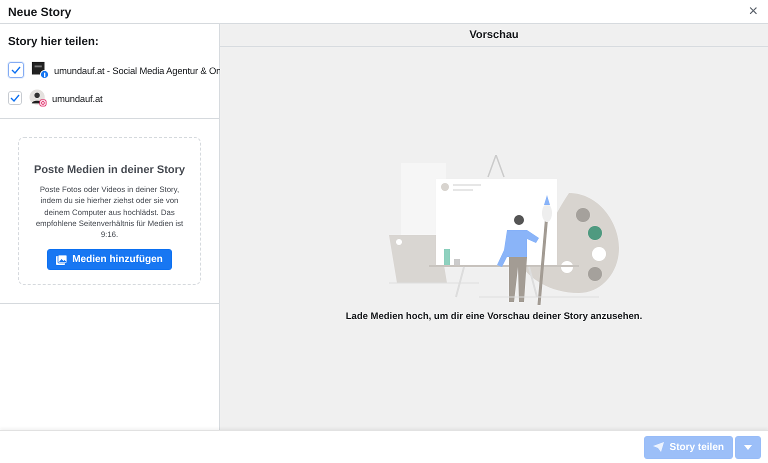  I want to click on page-logo-icon, so click(40, 70).